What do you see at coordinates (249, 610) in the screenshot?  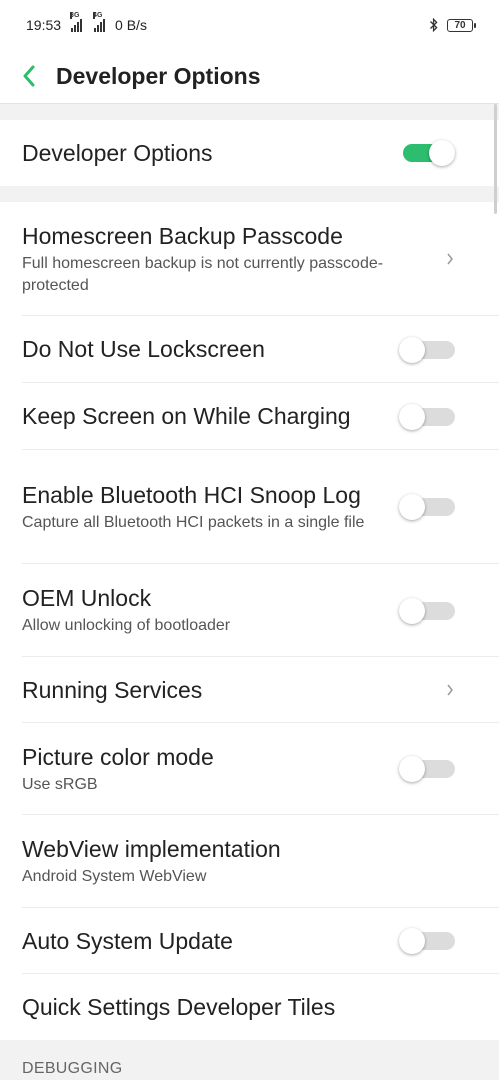 I see `oem-unlock-row: OEM Unlock Allow unlocking of bootloader` at bounding box center [249, 610].